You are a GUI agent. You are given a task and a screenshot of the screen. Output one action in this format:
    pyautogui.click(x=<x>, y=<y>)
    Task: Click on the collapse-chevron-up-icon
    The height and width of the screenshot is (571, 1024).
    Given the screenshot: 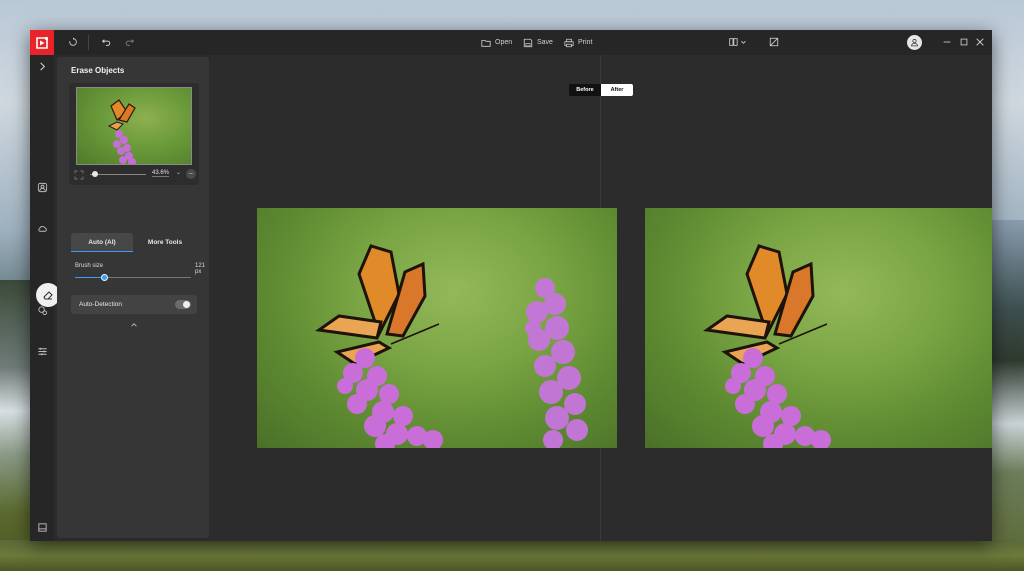 What is the action you would take?
    pyautogui.click(x=134, y=326)
    